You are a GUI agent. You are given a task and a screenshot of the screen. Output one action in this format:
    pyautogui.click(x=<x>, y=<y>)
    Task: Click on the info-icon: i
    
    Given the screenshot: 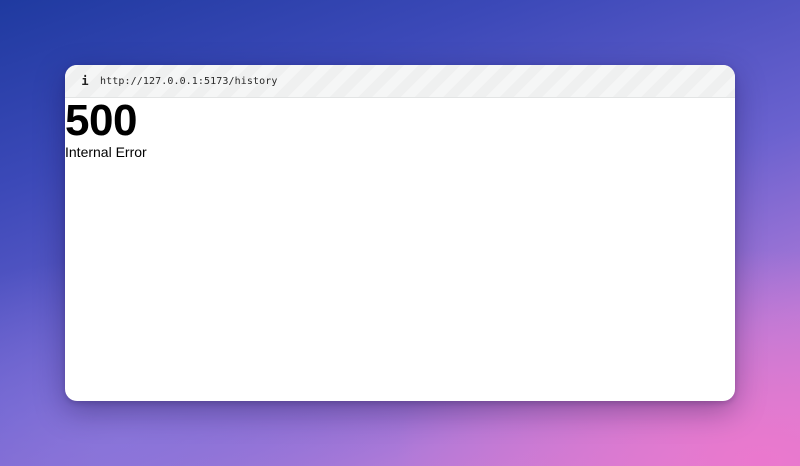 What is the action you would take?
    pyautogui.click(x=85, y=81)
    